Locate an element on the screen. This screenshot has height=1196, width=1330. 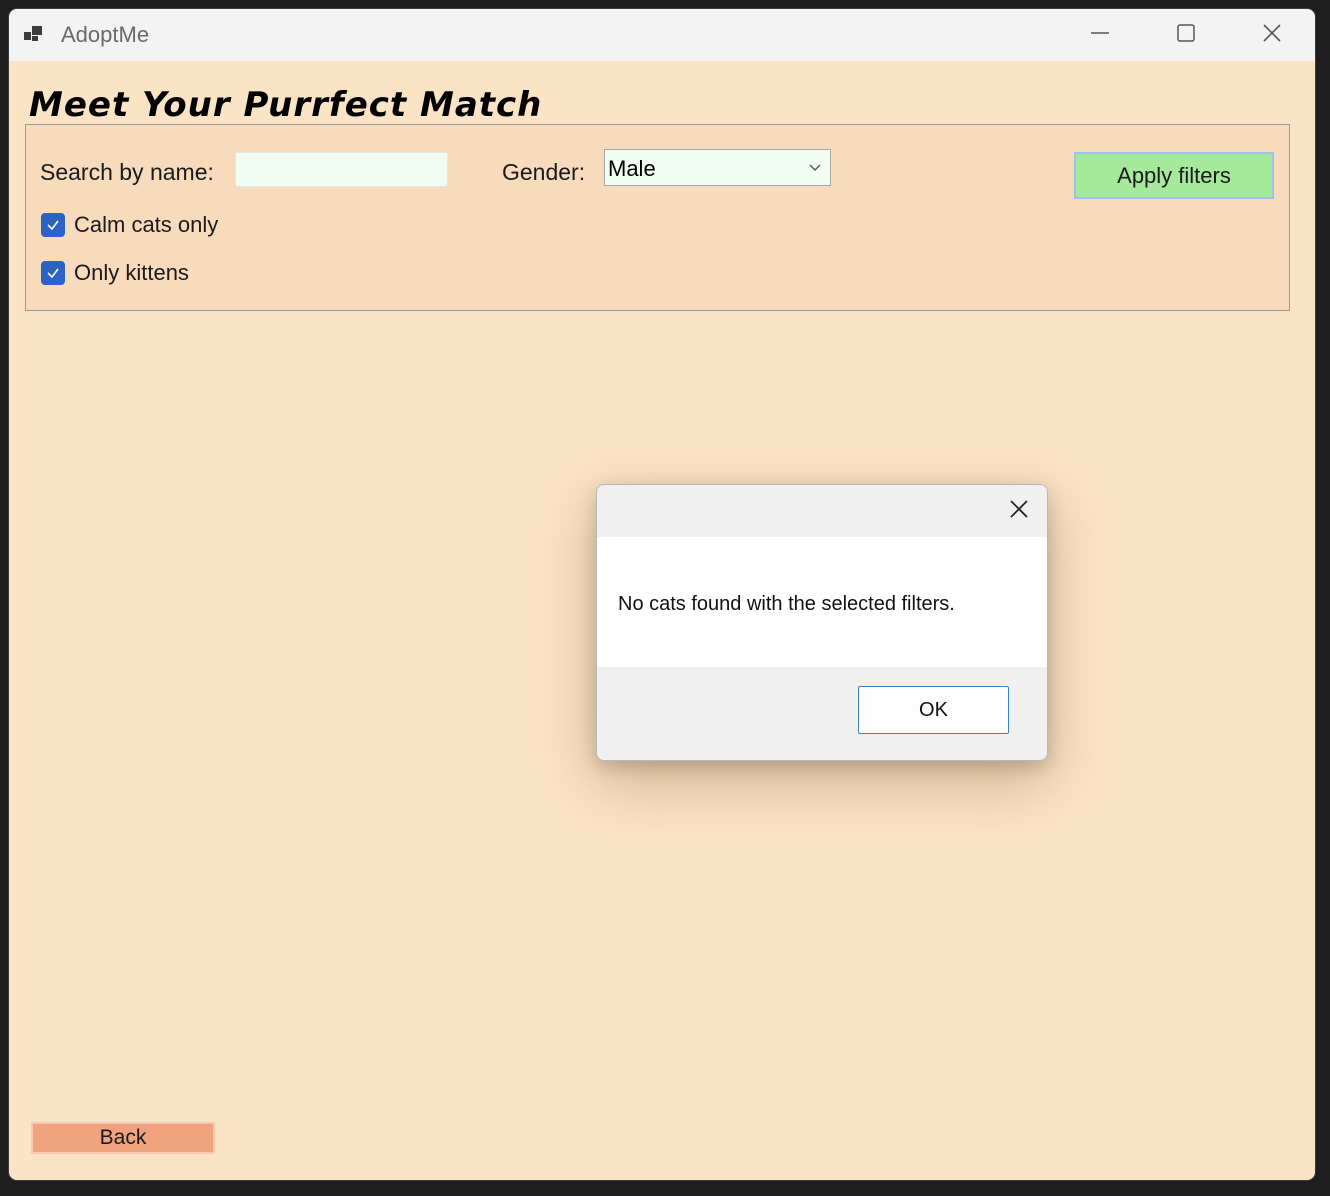
gender-label: Gender: is located at coordinates (544, 172).